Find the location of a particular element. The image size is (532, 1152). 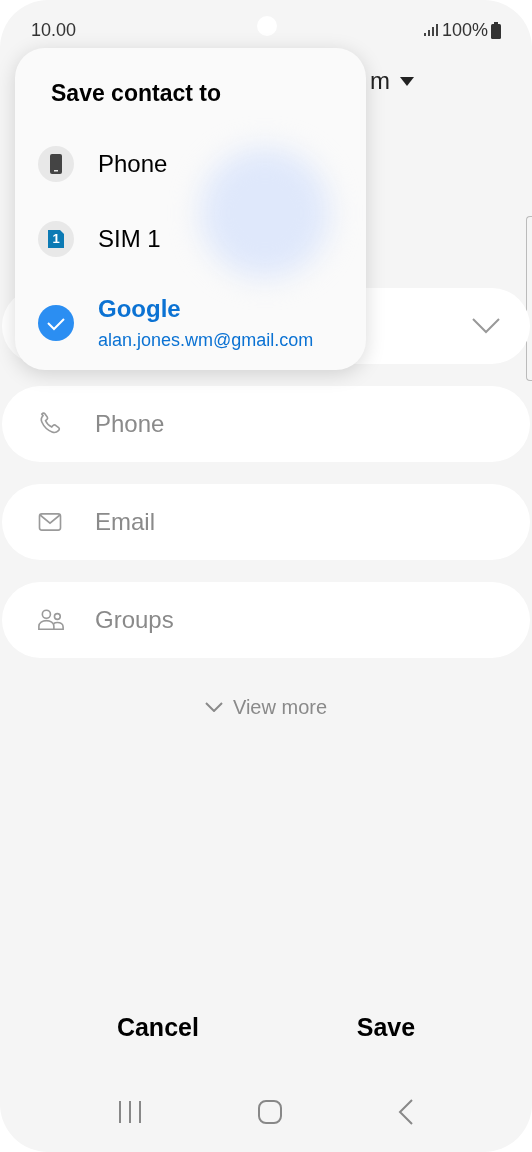

email-field: Email is located at coordinates (266, 522).